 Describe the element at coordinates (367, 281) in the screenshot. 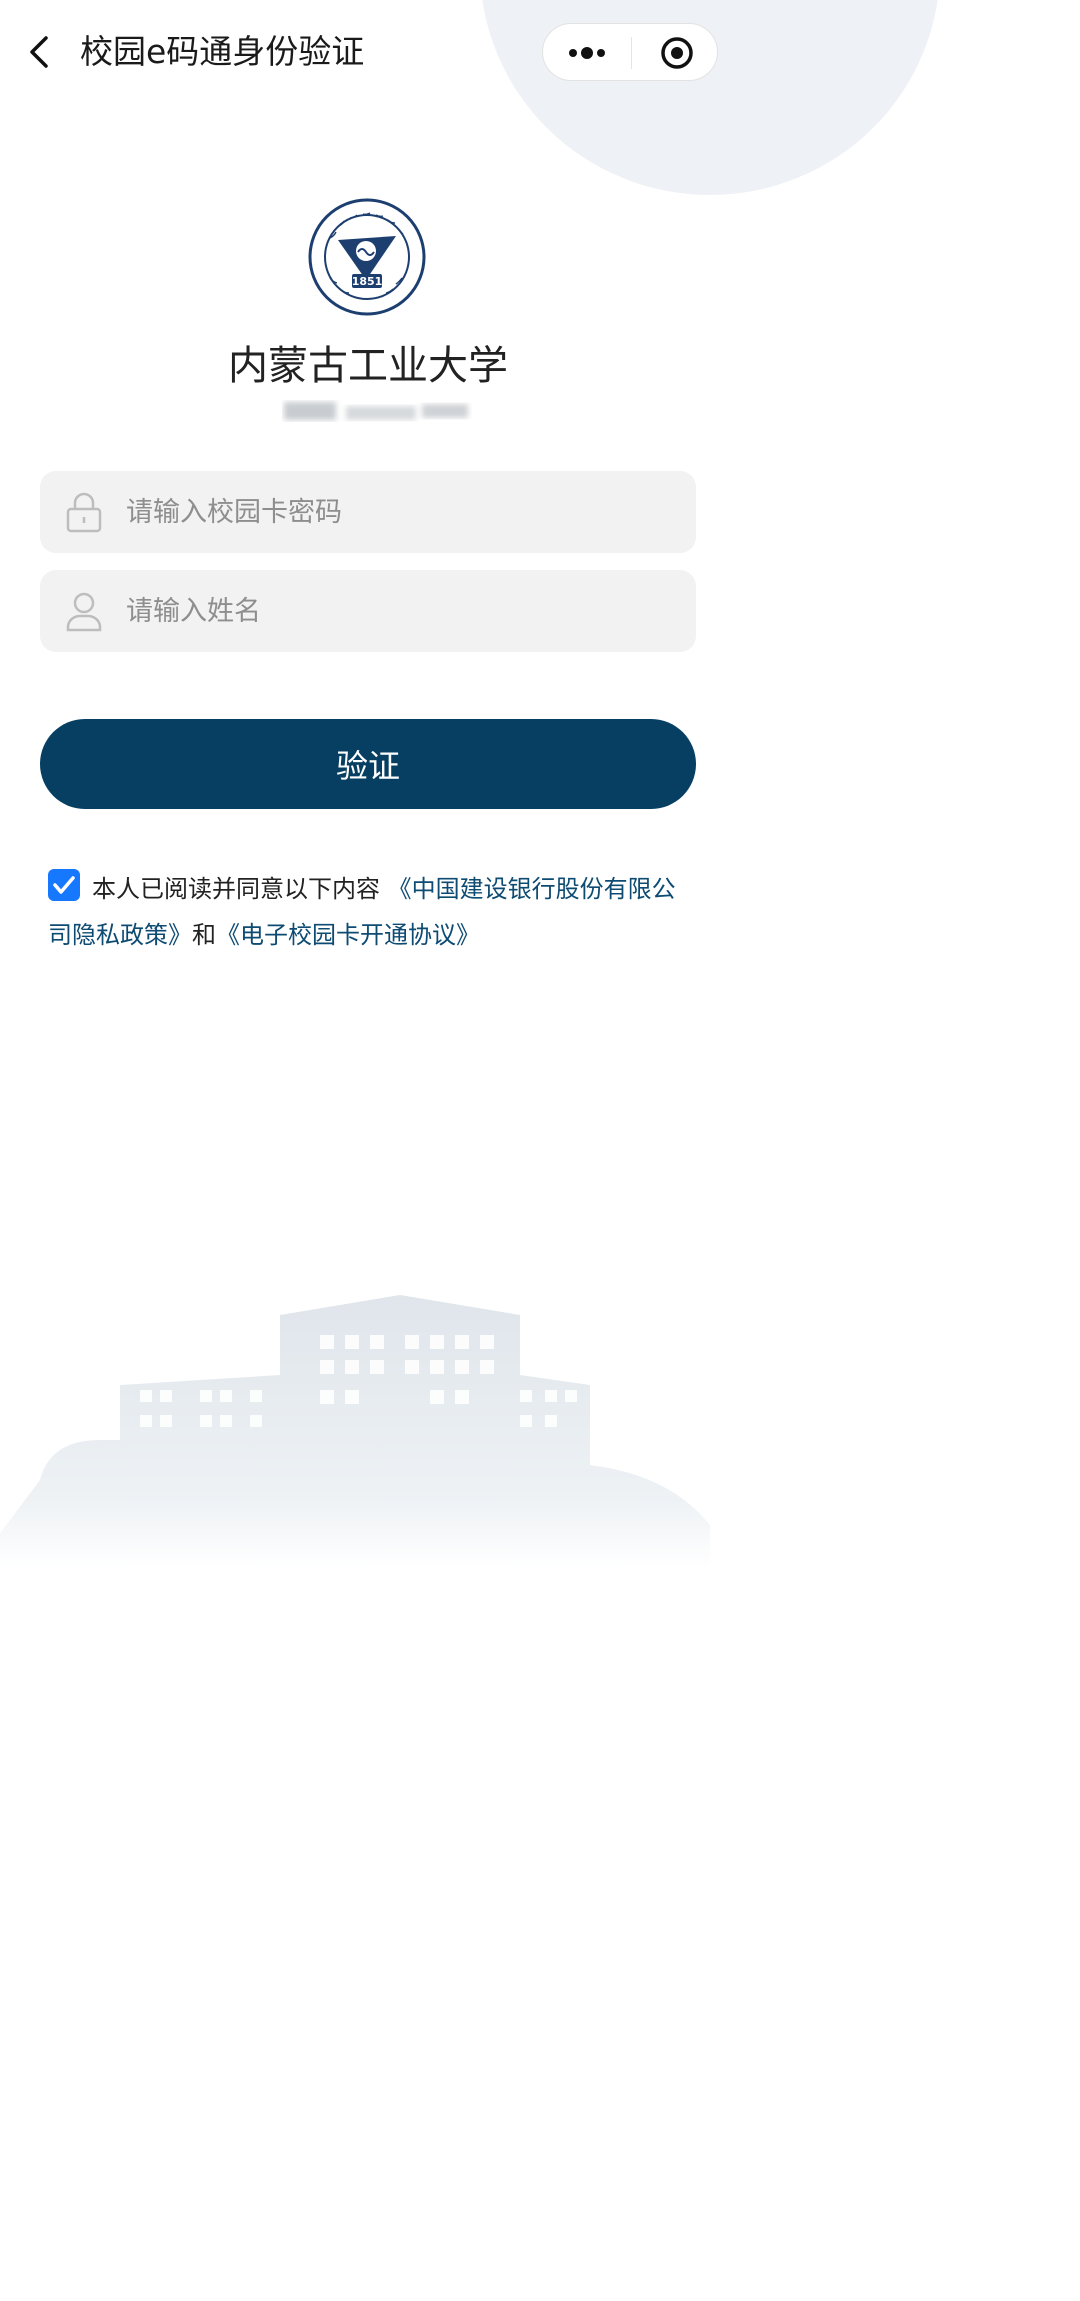

I see `logo-year: 1851` at that location.